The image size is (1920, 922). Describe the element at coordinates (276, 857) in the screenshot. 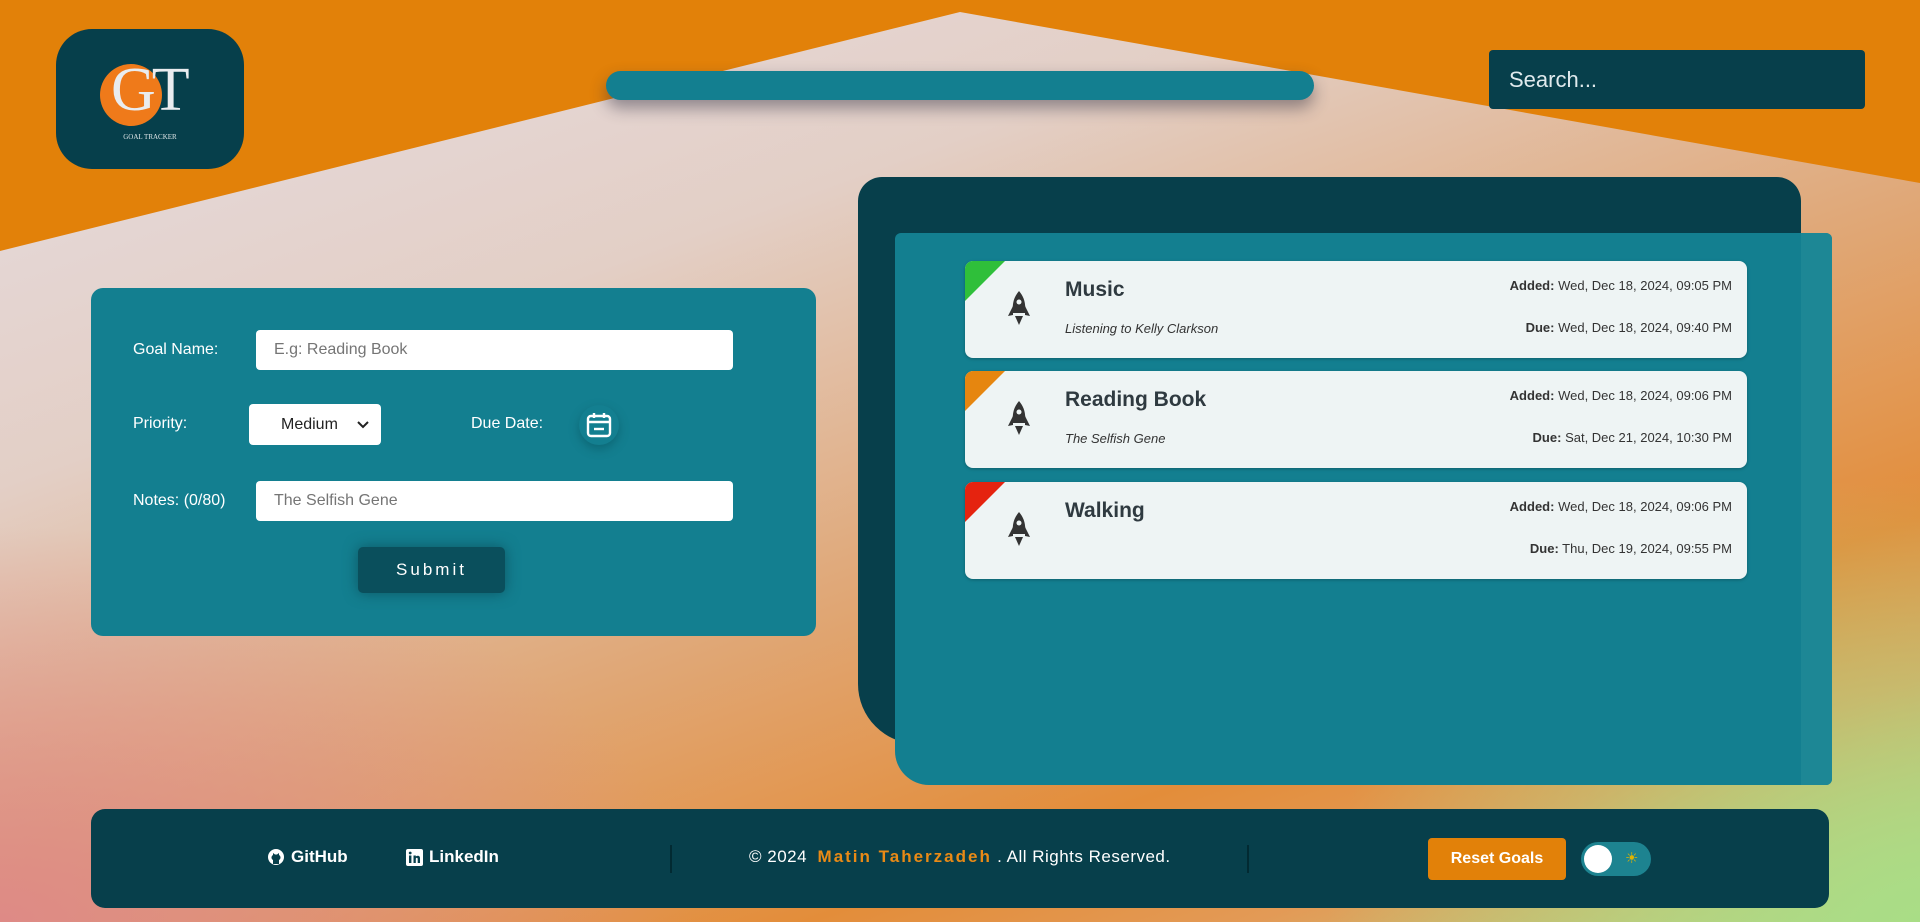

I see `github-icon` at that location.